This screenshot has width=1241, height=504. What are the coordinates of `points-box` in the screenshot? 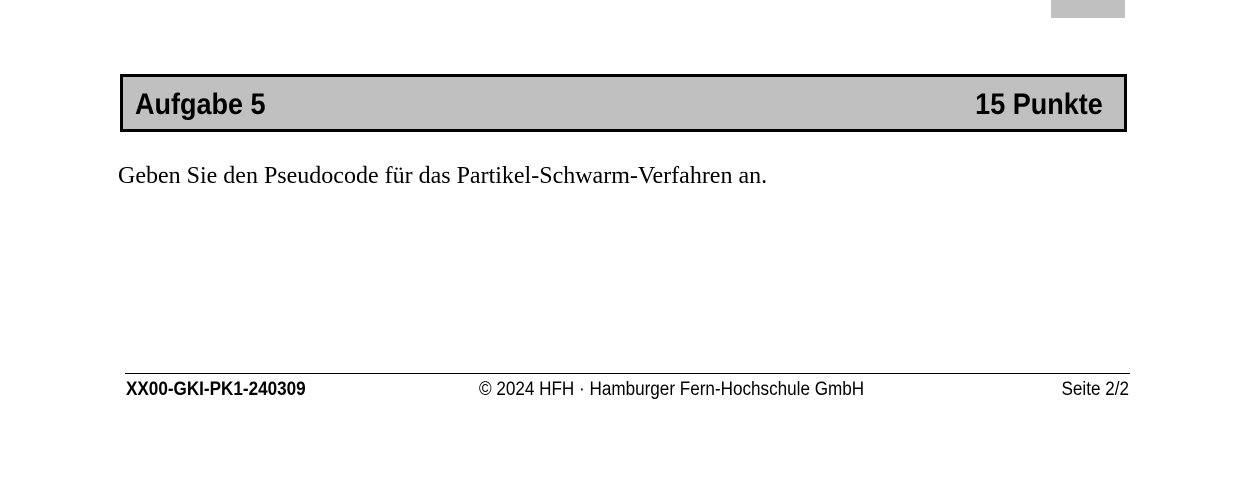 It's located at (1088, 9).